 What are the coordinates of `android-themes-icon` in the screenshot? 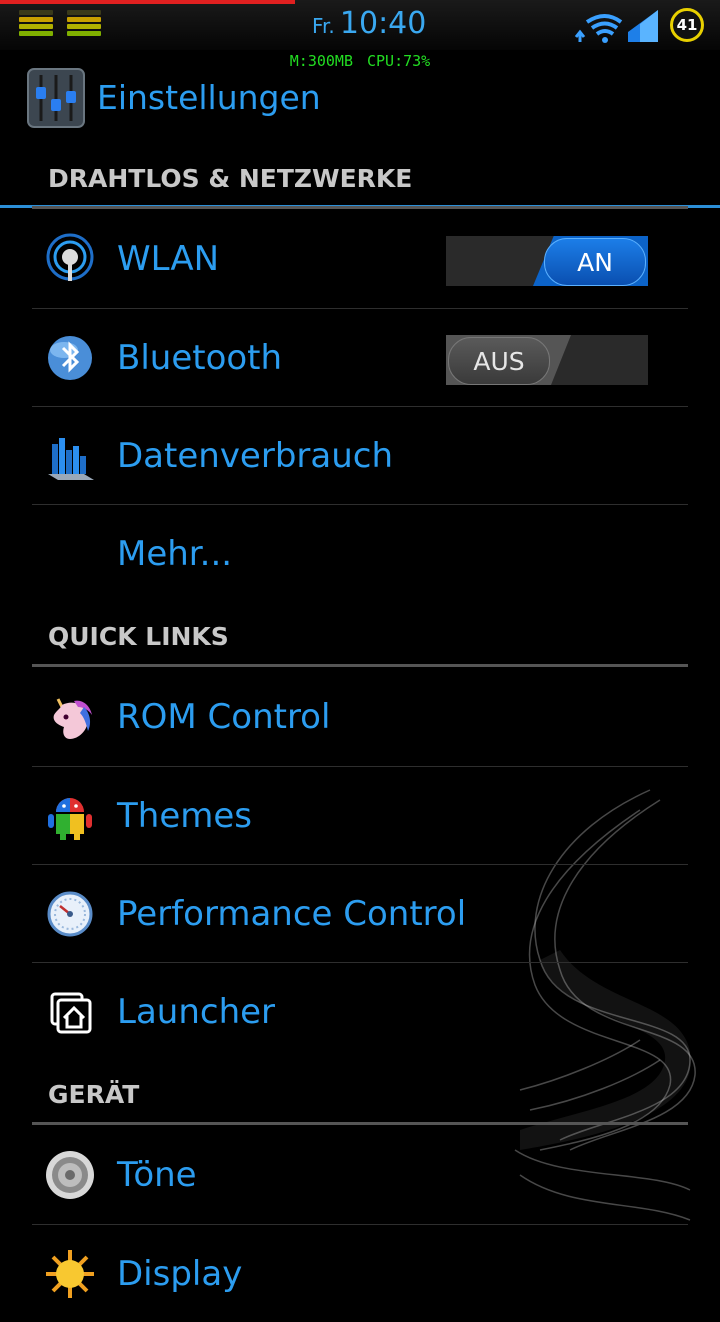 It's located at (70, 819).